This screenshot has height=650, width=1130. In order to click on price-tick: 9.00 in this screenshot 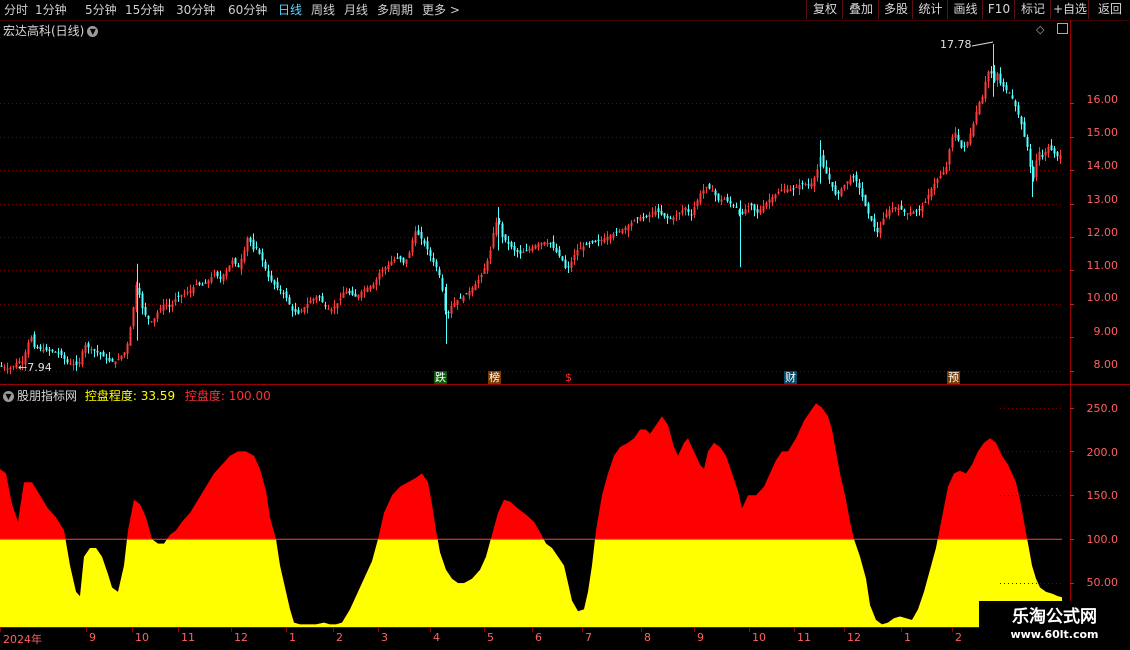, I will do `click(1106, 331)`.